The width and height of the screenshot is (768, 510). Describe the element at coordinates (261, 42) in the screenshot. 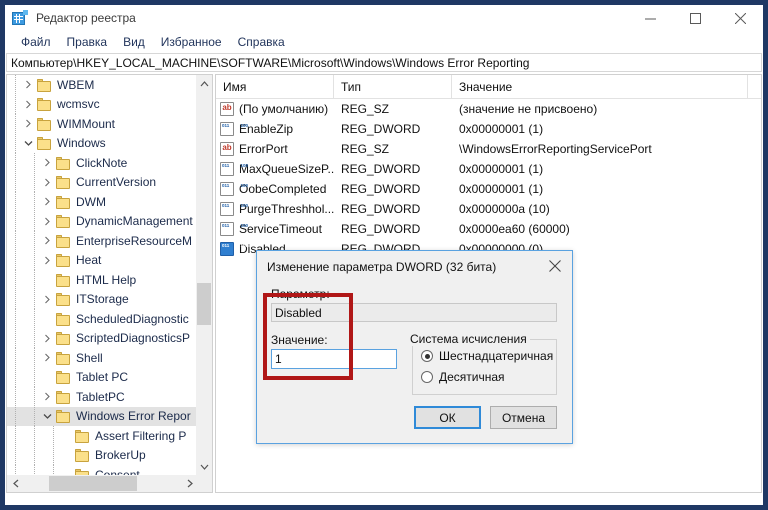

I see `menu-item-help: Справка` at that location.